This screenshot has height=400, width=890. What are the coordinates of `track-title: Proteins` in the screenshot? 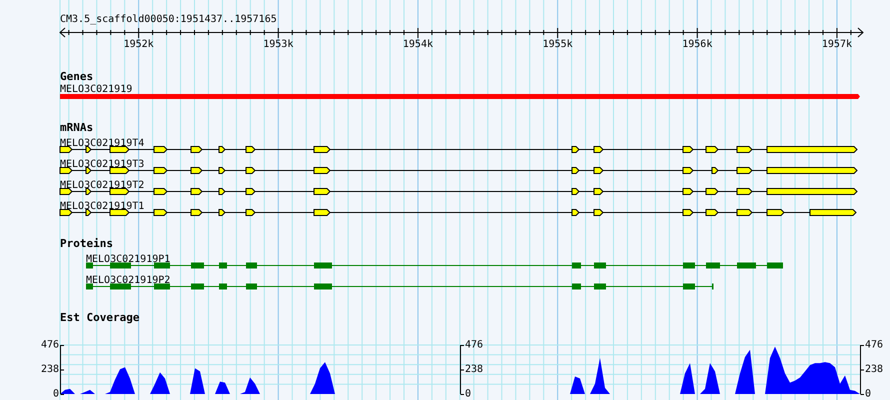 It's located at (86, 243).